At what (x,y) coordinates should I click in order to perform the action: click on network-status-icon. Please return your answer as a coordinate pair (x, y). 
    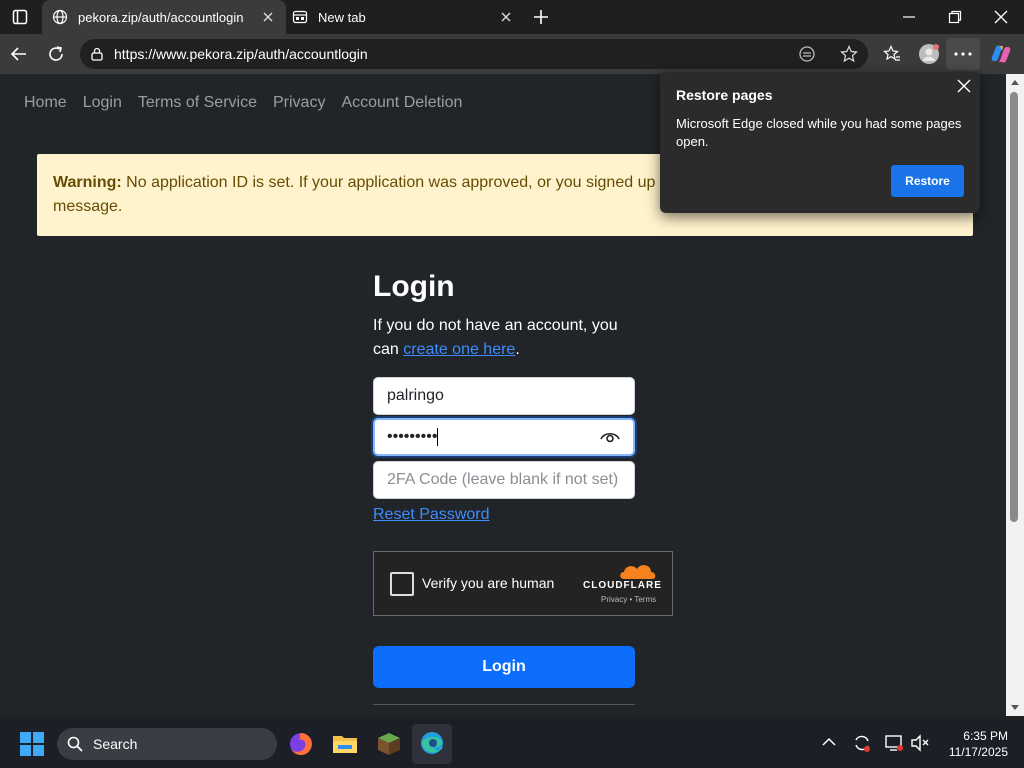
    Looking at the image, I should click on (894, 743).